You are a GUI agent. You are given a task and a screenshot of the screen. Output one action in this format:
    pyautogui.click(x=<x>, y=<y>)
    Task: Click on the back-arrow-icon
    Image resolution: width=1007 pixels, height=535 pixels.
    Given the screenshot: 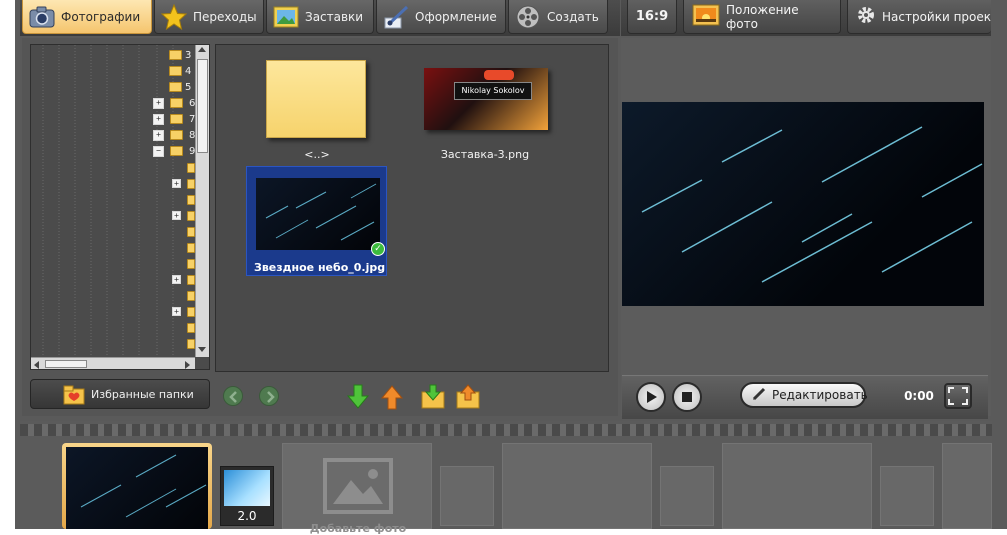 What is the action you would take?
    pyautogui.click(x=233, y=396)
    